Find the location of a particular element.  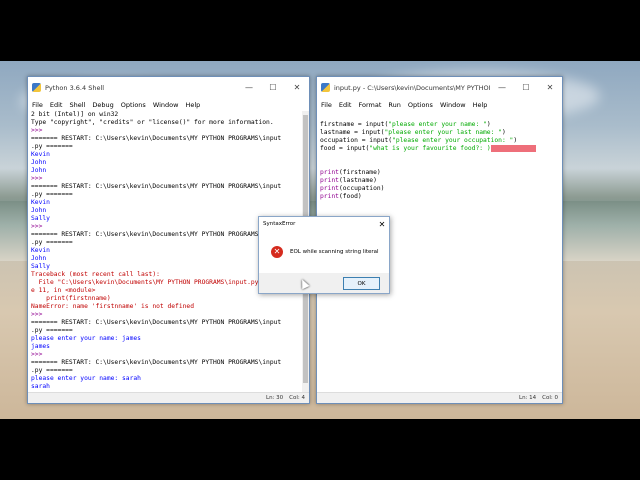

close-icon: ✕ is located at coordinates (382, 224).